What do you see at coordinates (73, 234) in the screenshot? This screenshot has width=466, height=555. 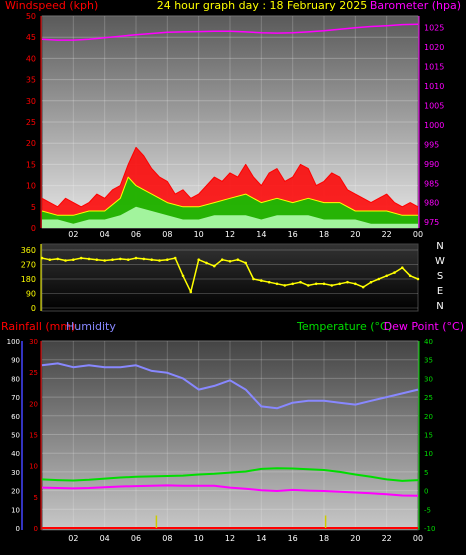 I see `wind-x-tick-label: 02` at bounding box center [73, 234].